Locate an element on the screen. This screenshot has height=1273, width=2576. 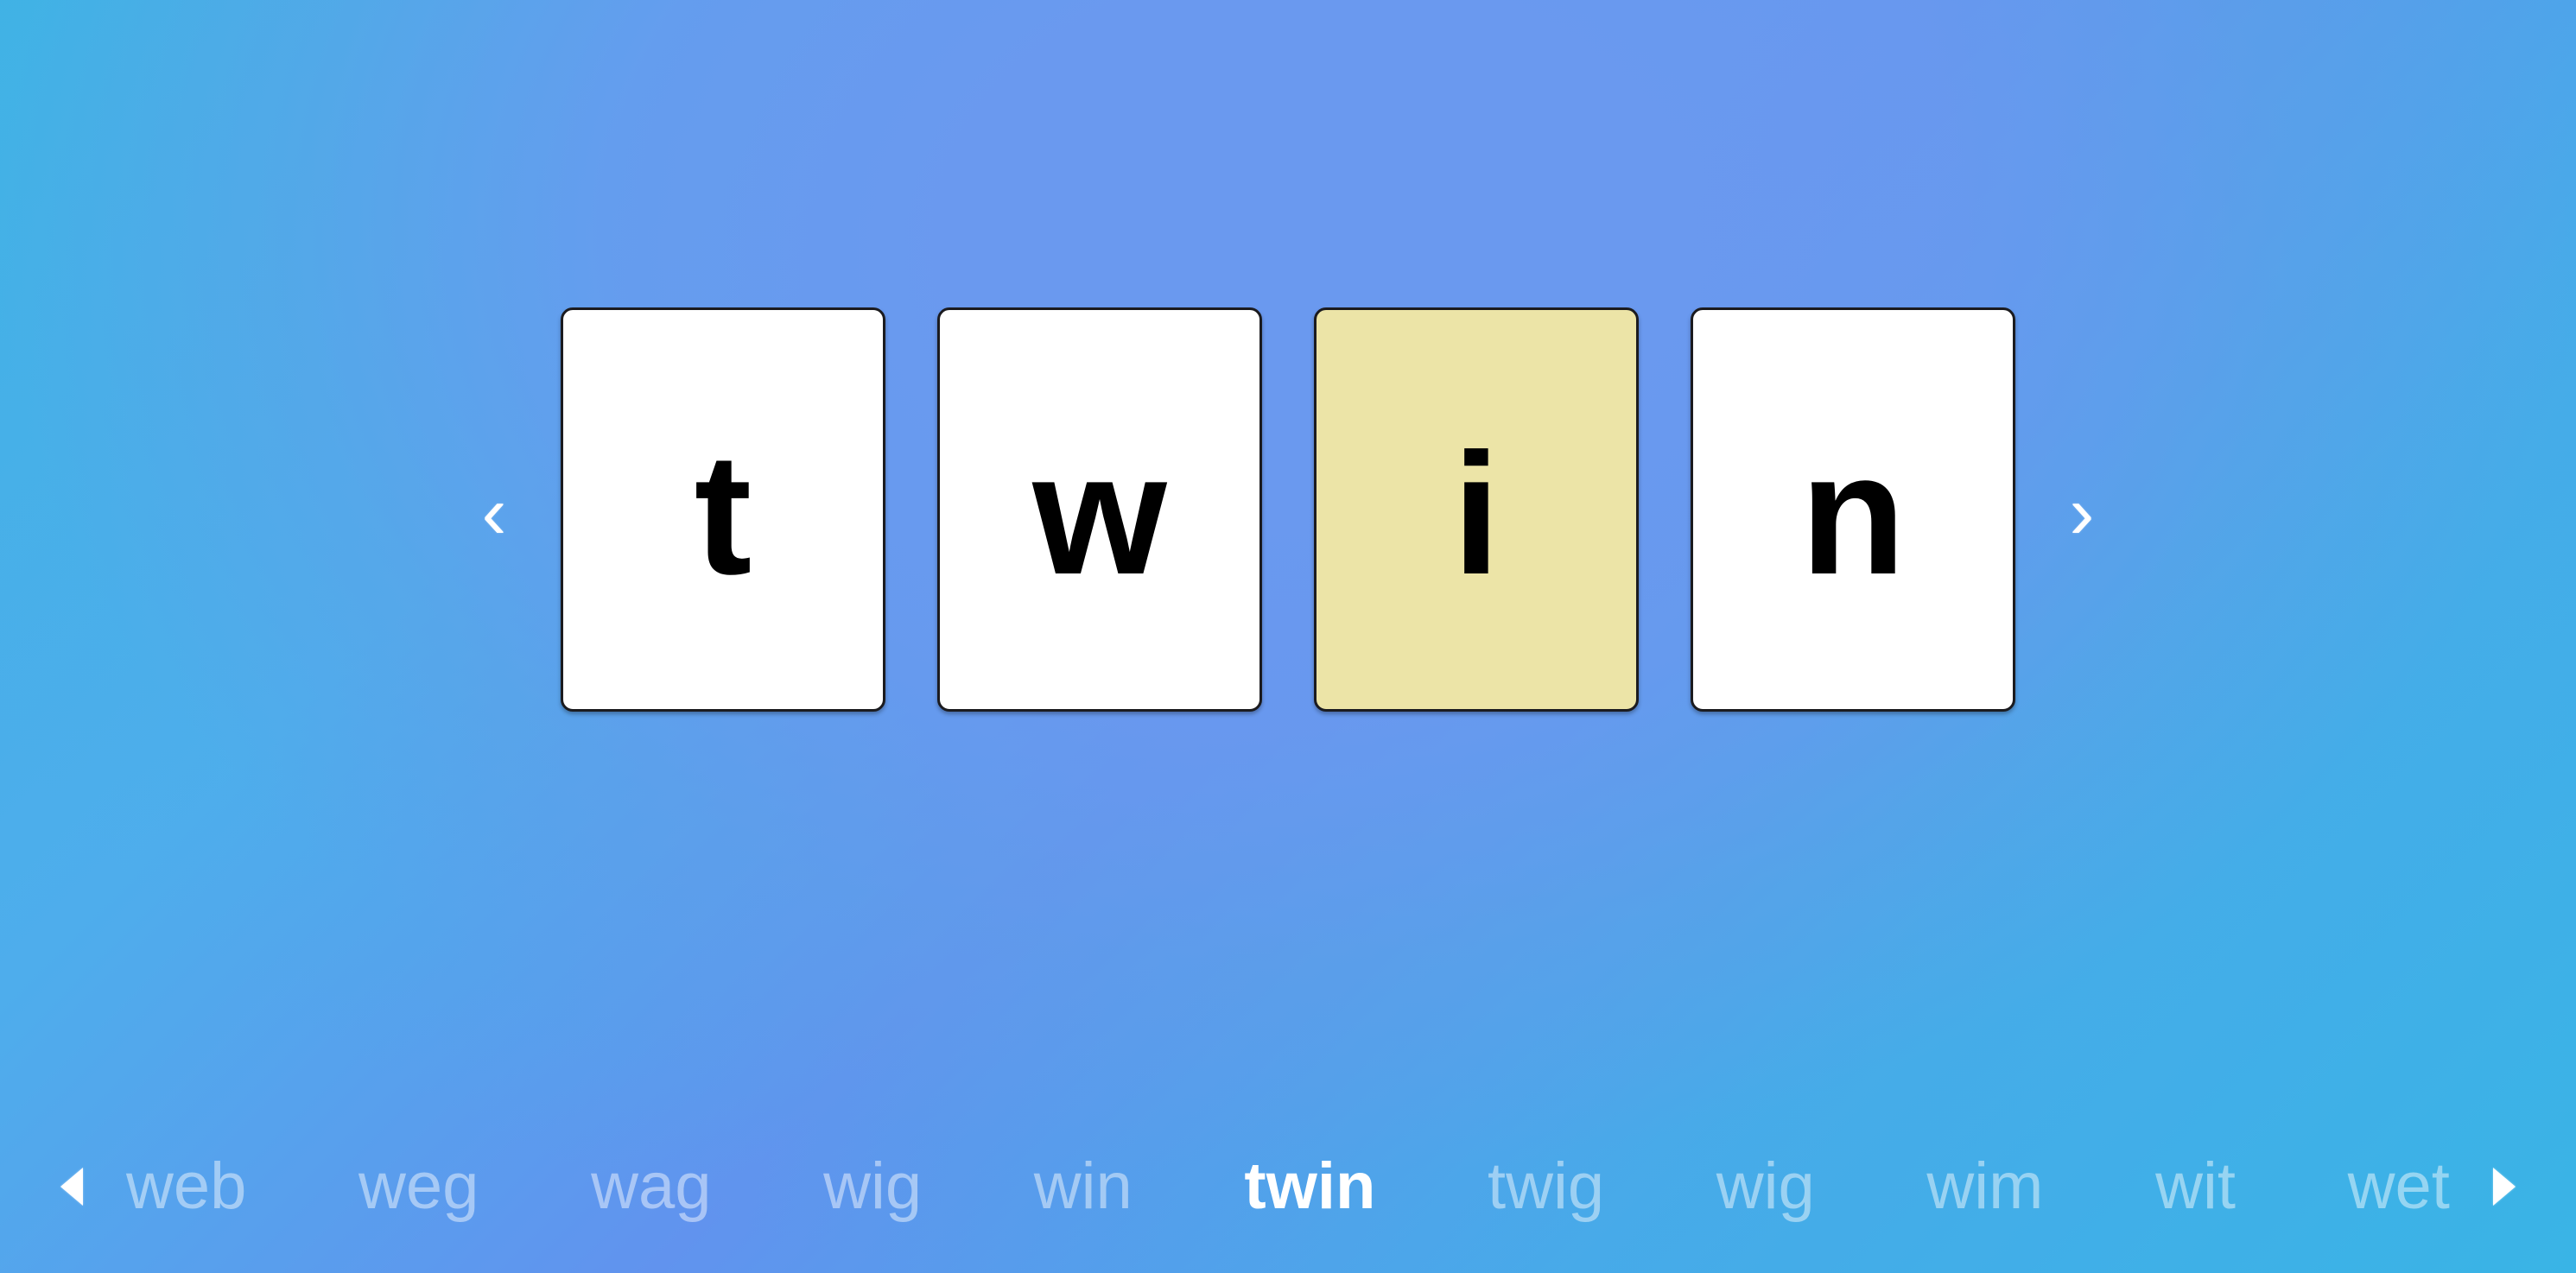
word-list-item-4: win is located at coordinates (1083, 1186).